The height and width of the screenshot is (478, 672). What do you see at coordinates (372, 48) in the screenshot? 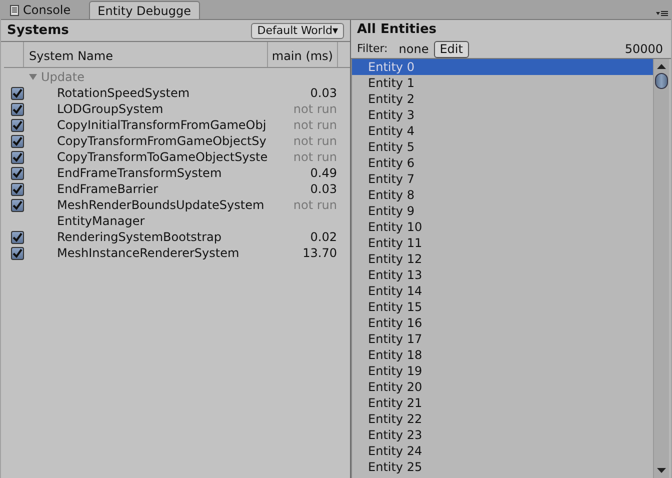
I see `filter-label: Filter:` at bounding box center [372, 48].